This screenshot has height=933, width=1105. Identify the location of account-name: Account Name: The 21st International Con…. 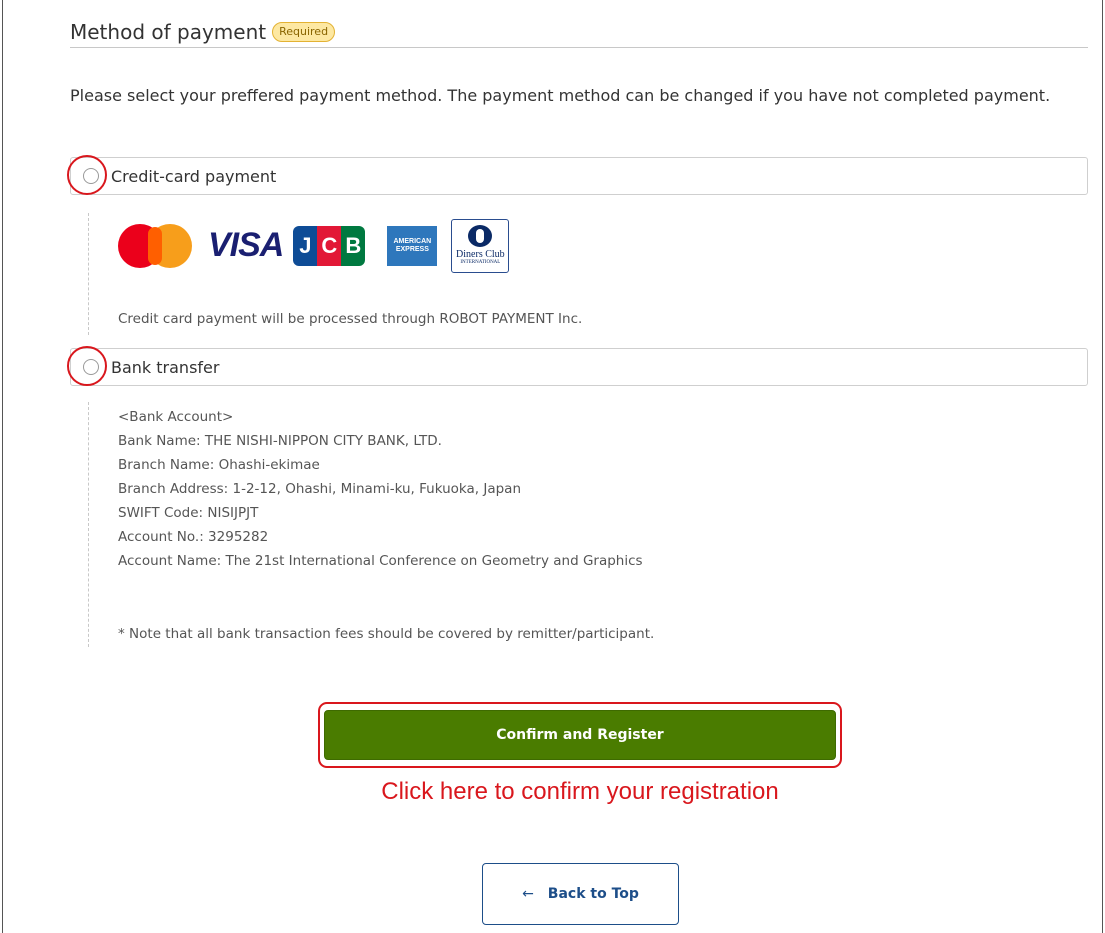
(380, 561).